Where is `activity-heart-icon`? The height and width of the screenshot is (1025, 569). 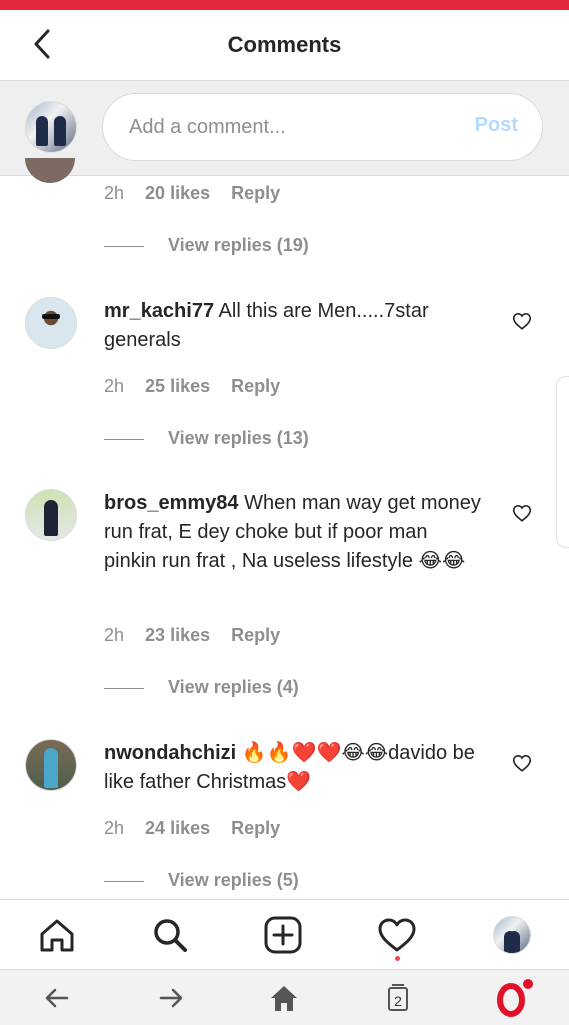 activity-heart-icon is located at coordinates (397, 935).